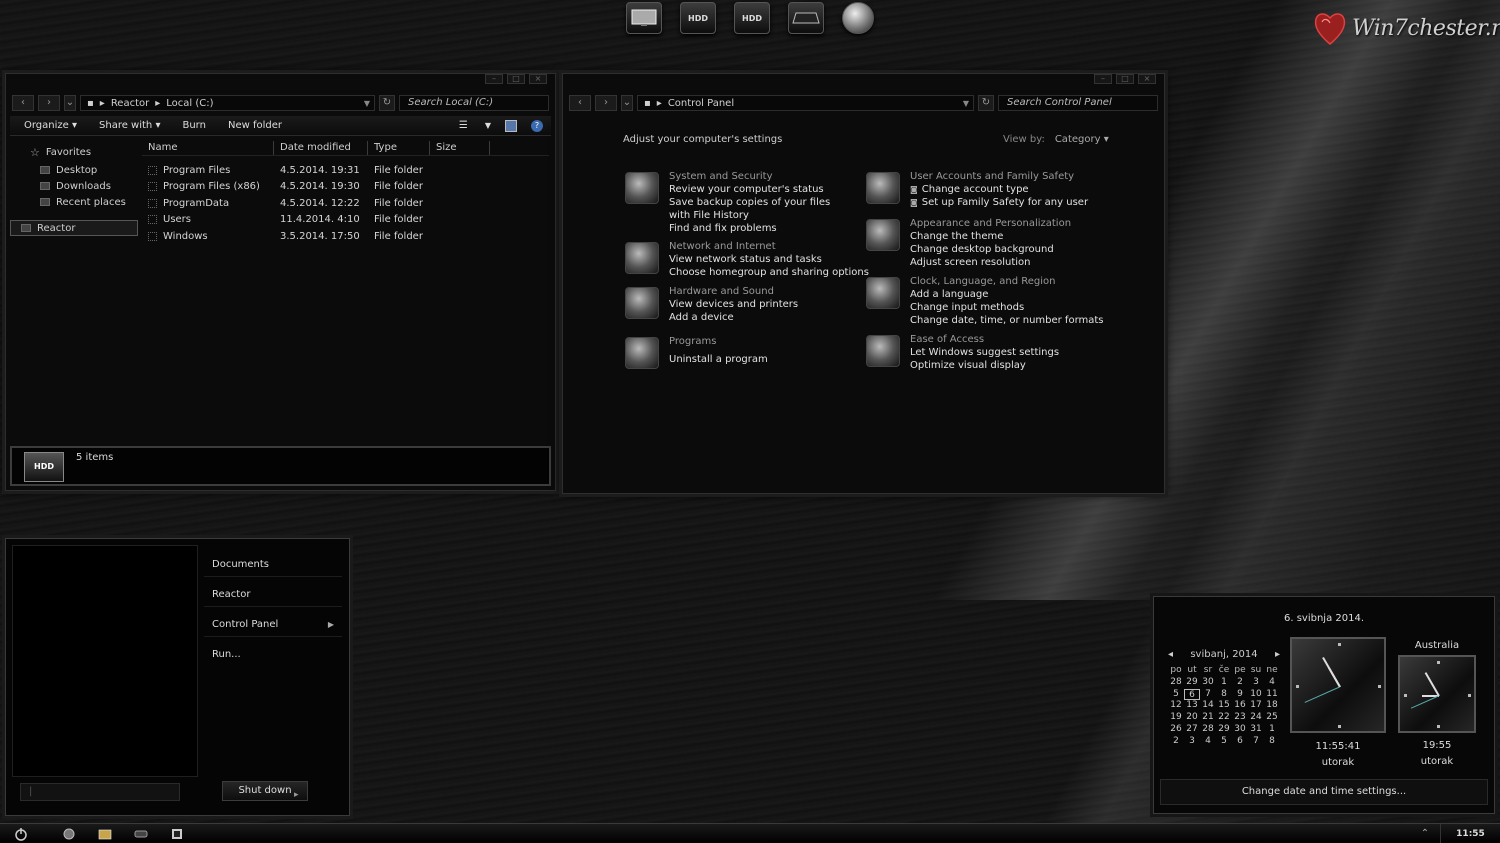 The height and width of the screenshot is (843, 1500). I want to click on help-icon: ?, so click(537, 125).